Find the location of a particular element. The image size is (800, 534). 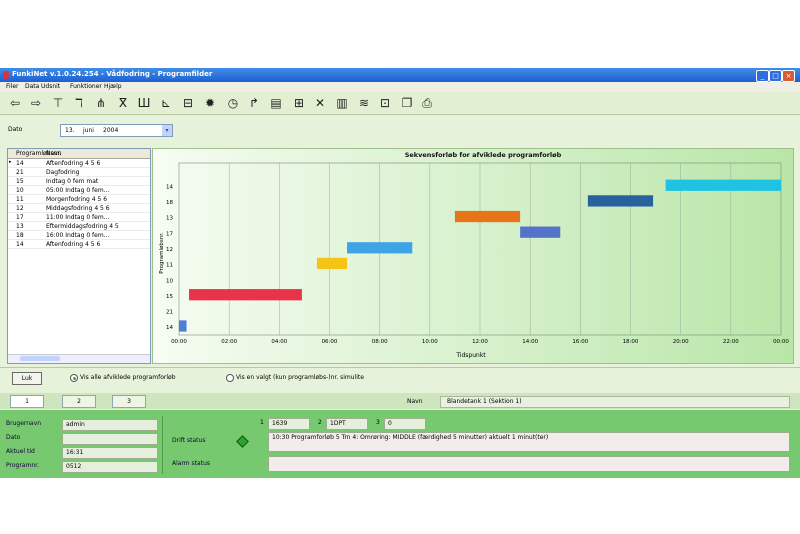

copy-icon: ❐ is located at coordinates (407, 103).